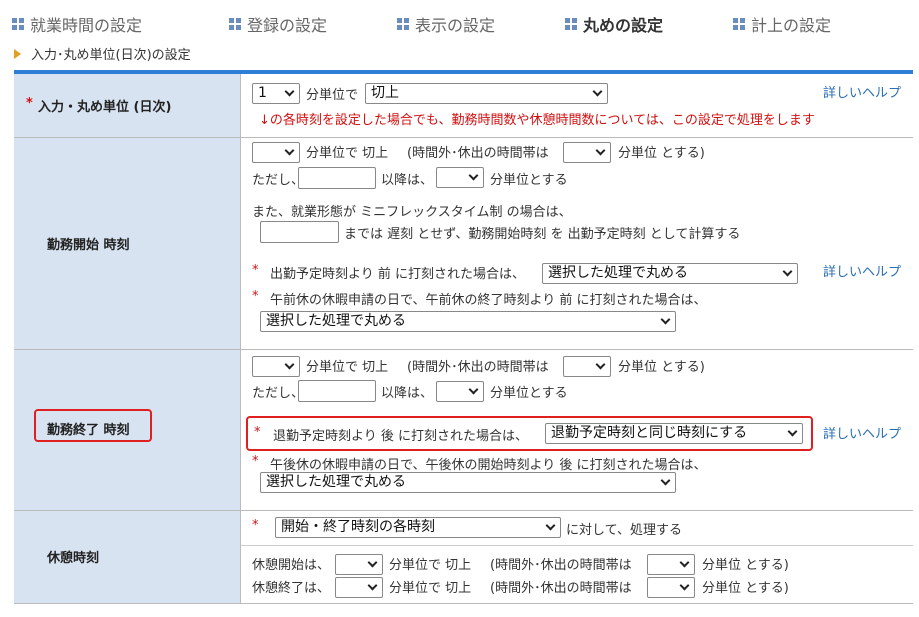  What do you see at coordinates (455, 25) in the screenshot?
I see `tab-label: 表示の設定` at bounding box center [455, 25].